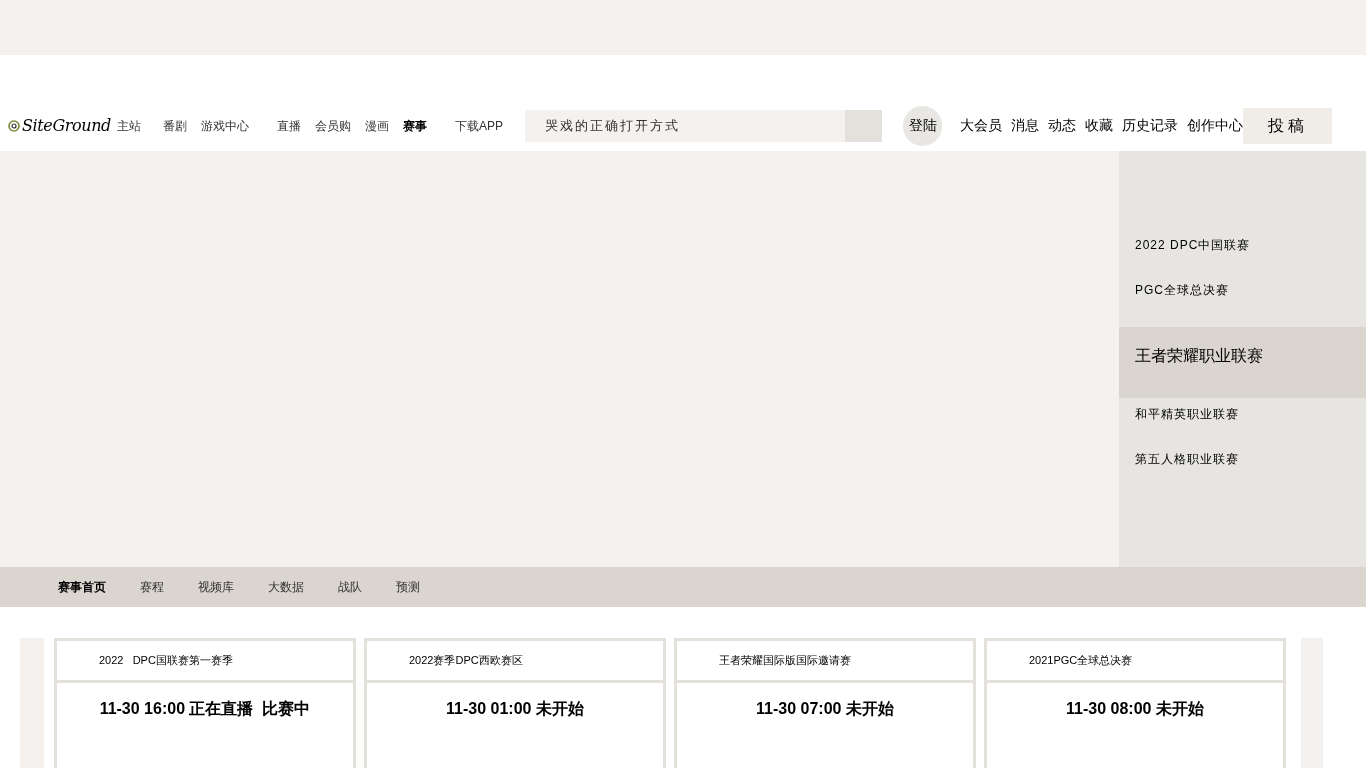  What do you see at coordinates (288, 125) in the screenshot?
I see `nav-link: 直播` at bounding box center [288, 125].